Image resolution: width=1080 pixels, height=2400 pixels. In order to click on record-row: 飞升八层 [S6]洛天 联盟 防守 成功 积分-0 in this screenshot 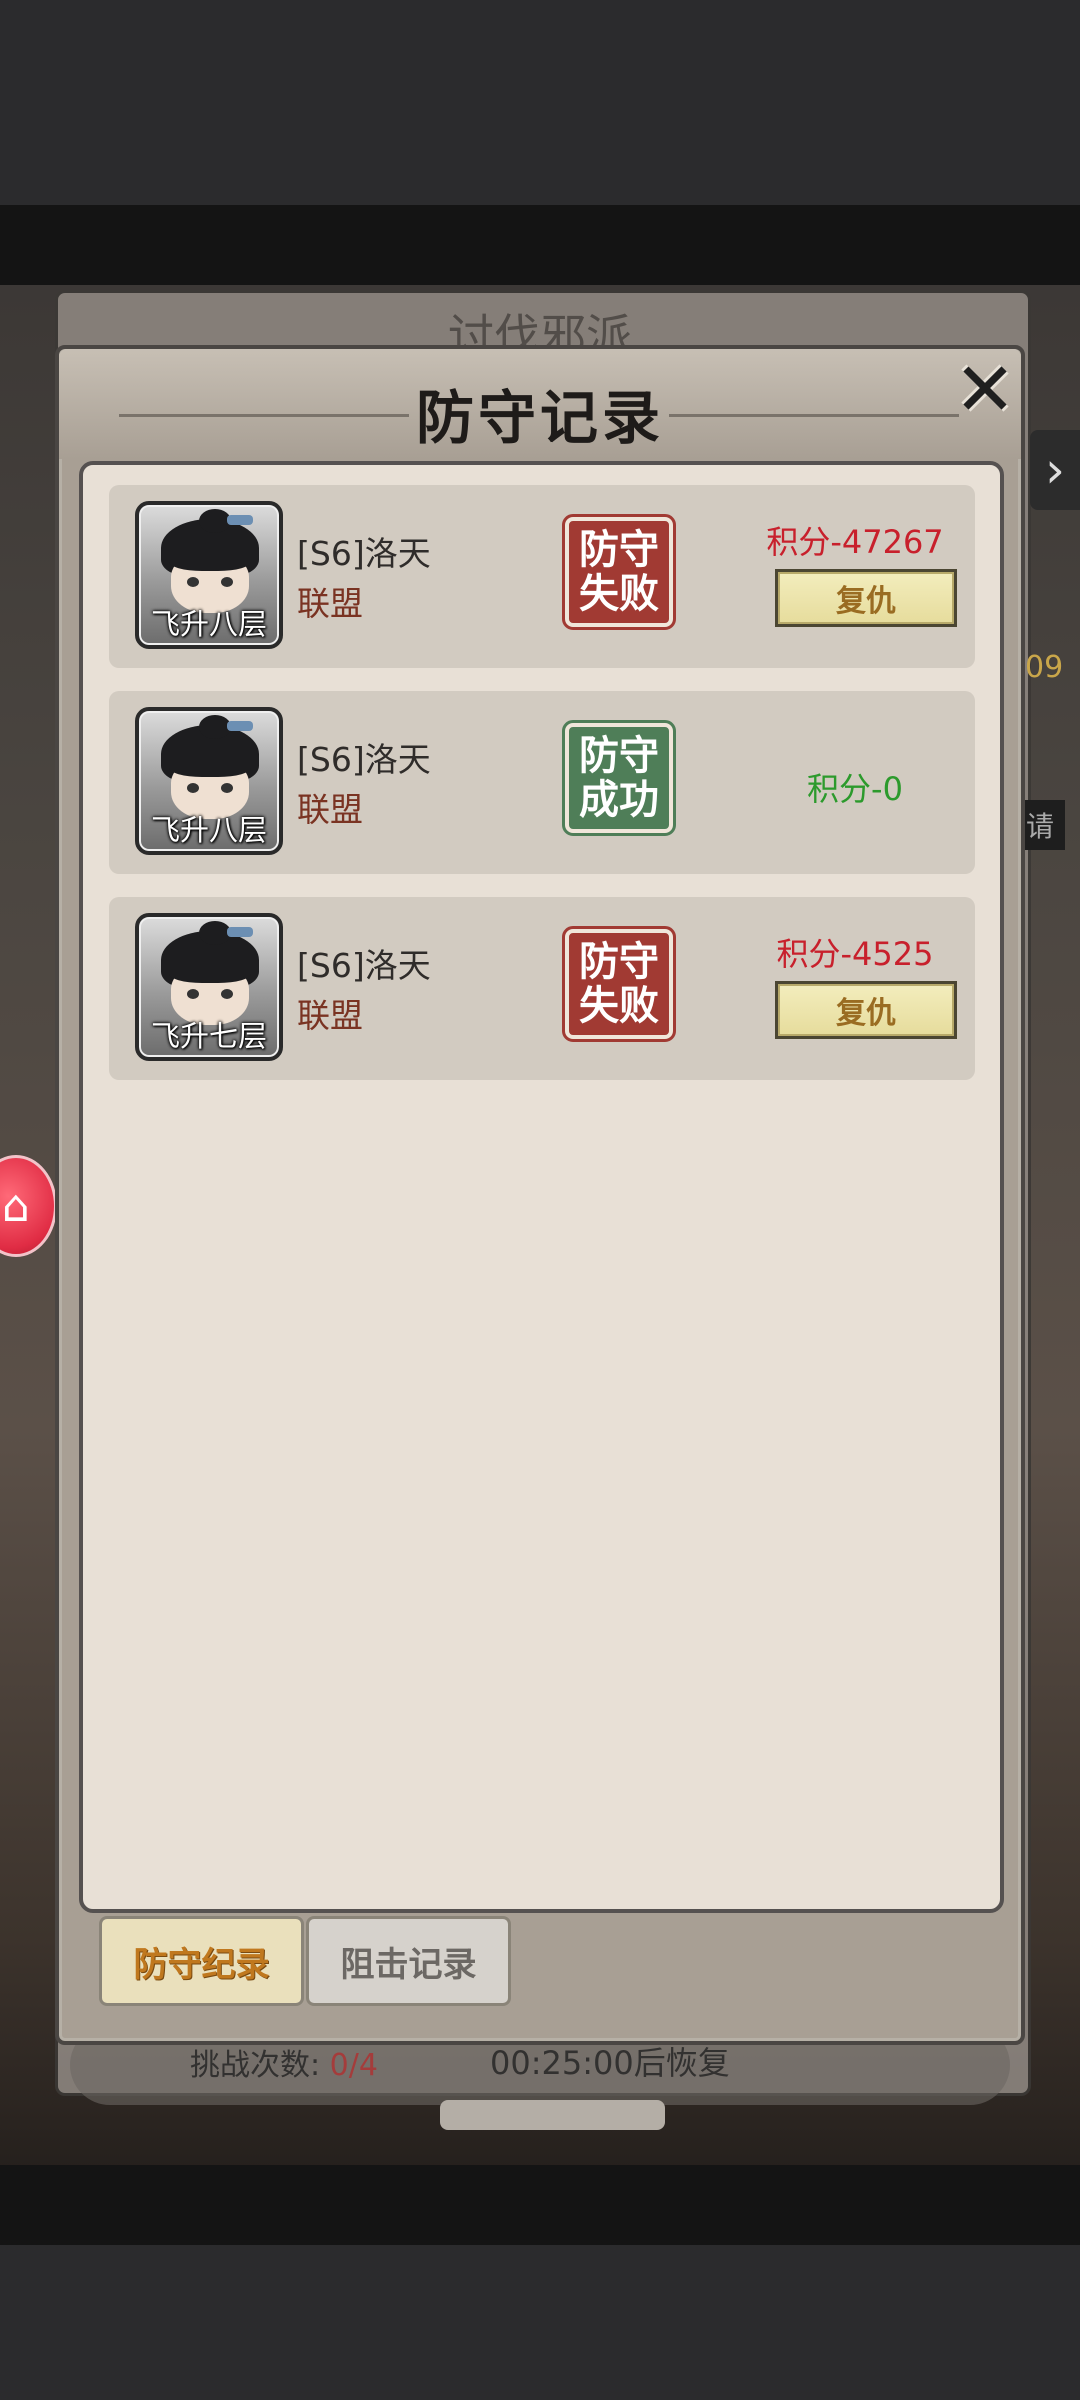, I will do `click(542, 782)`.